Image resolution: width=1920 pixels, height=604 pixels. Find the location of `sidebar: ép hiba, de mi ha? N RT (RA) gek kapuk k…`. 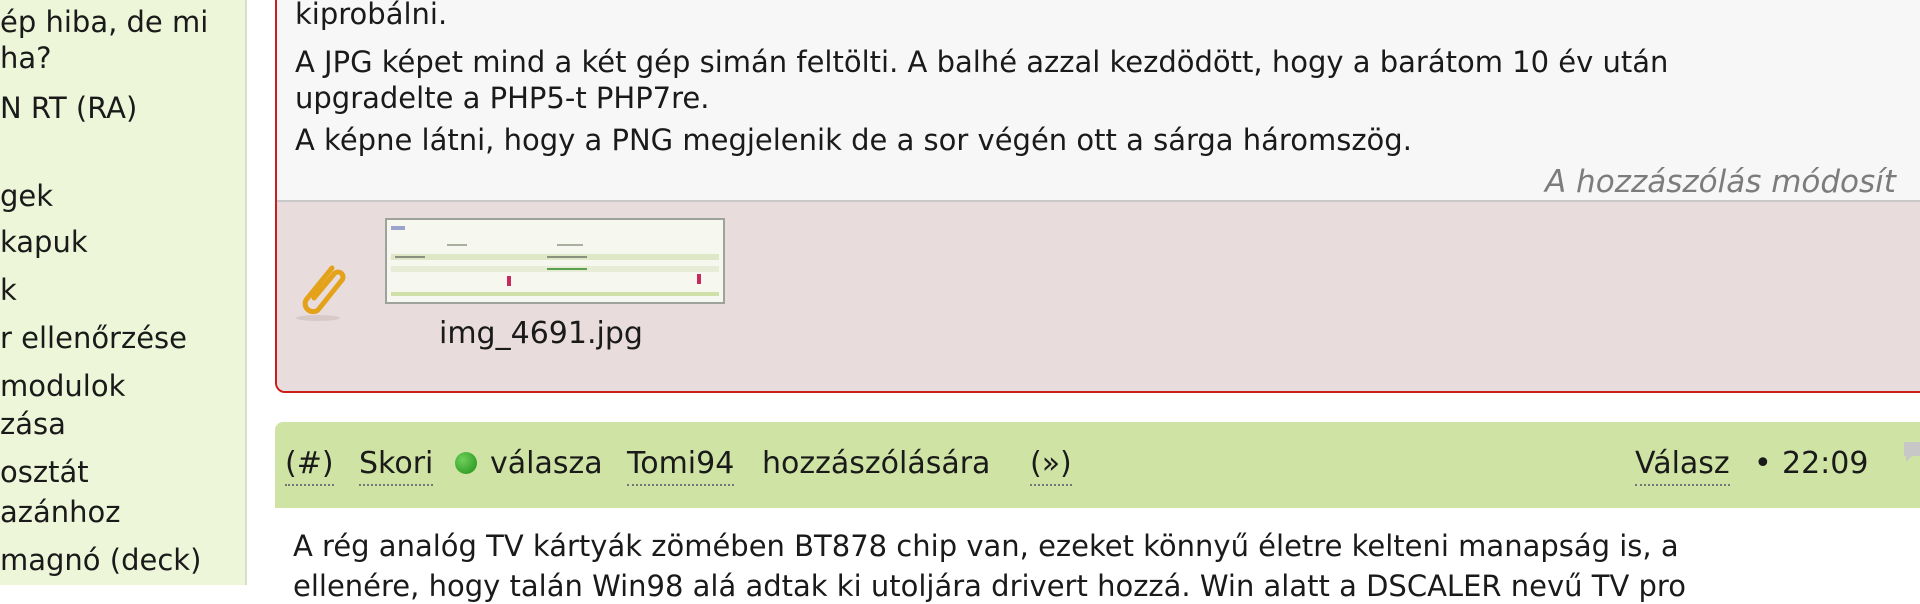

sidebar: ép hiba, de mi ha? N RT (RA) gek kapuk k… is located at coordinates (123, 292).